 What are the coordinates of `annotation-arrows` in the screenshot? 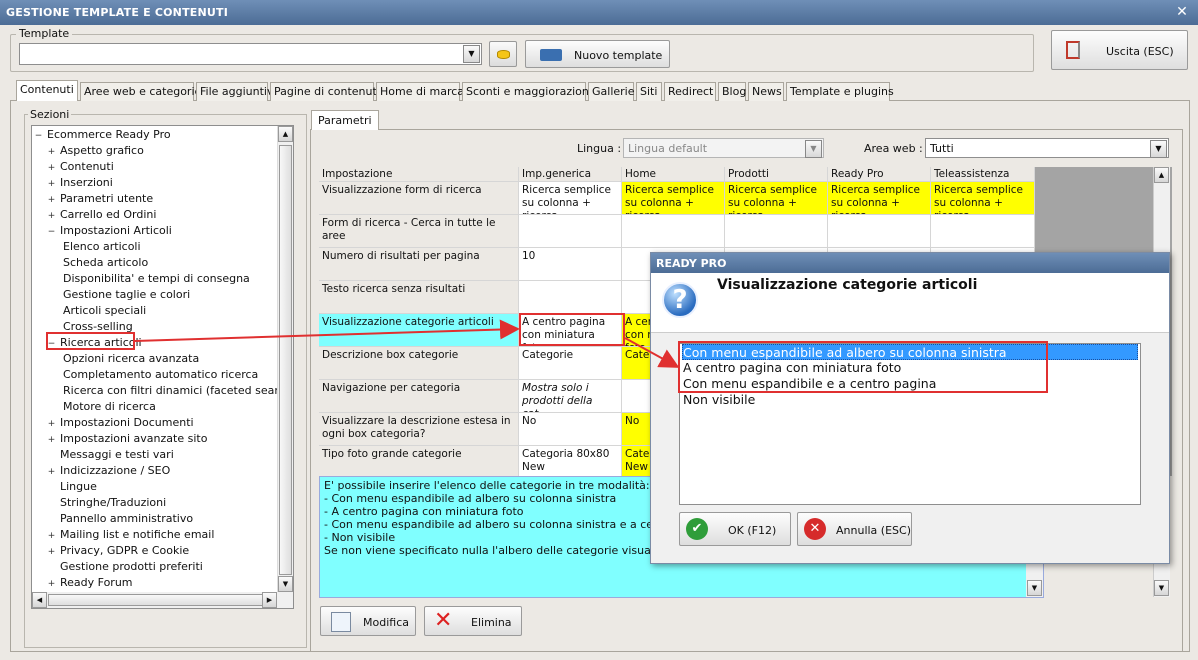 It's located at (407, 343).